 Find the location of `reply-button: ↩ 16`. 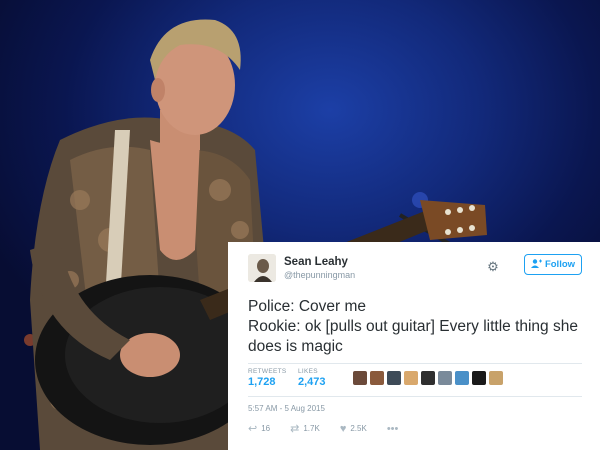

reply-button: ↩ 16 is located at coordinates (259, 428).